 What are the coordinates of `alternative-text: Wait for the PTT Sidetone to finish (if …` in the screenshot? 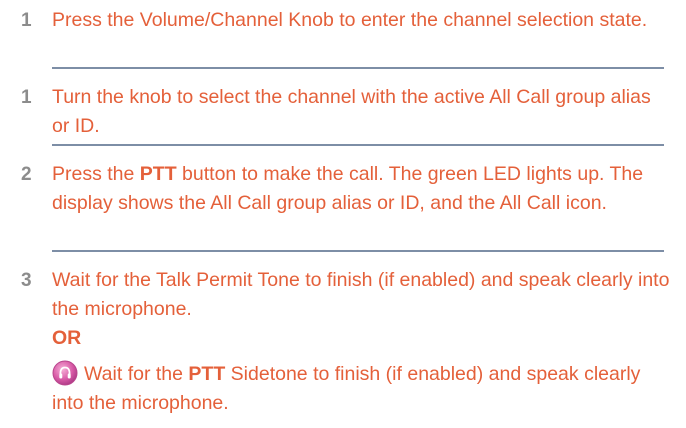 It's located at (362, 389).